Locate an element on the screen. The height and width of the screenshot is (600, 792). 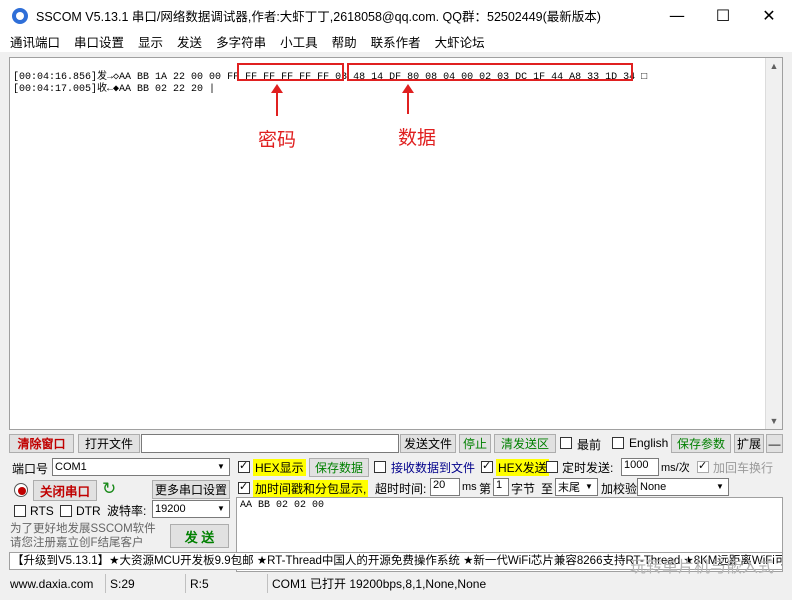
menu-help: 帮助 is located at coordinates (344, 41).